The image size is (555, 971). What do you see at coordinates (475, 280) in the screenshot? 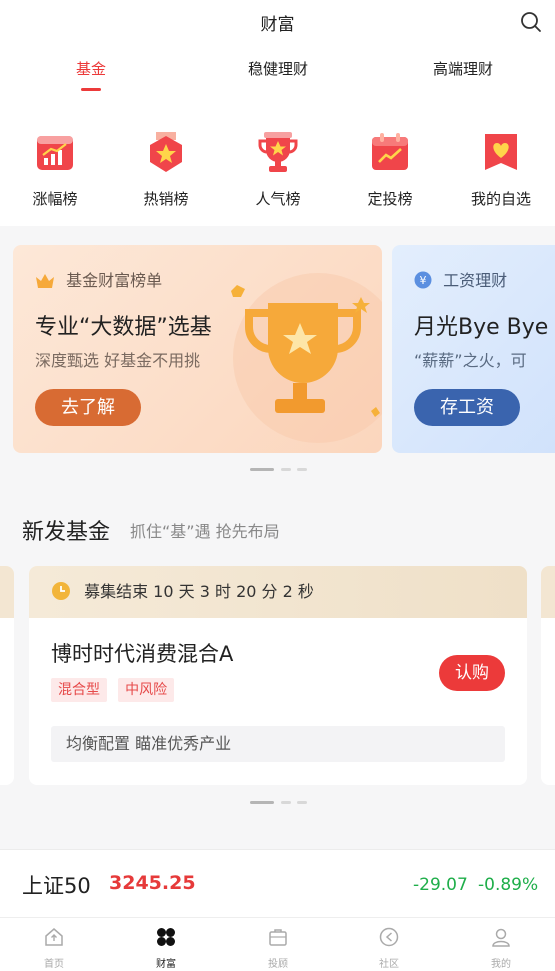
I see `banner-tag: 工资理财` at bounding box center [475, 280].